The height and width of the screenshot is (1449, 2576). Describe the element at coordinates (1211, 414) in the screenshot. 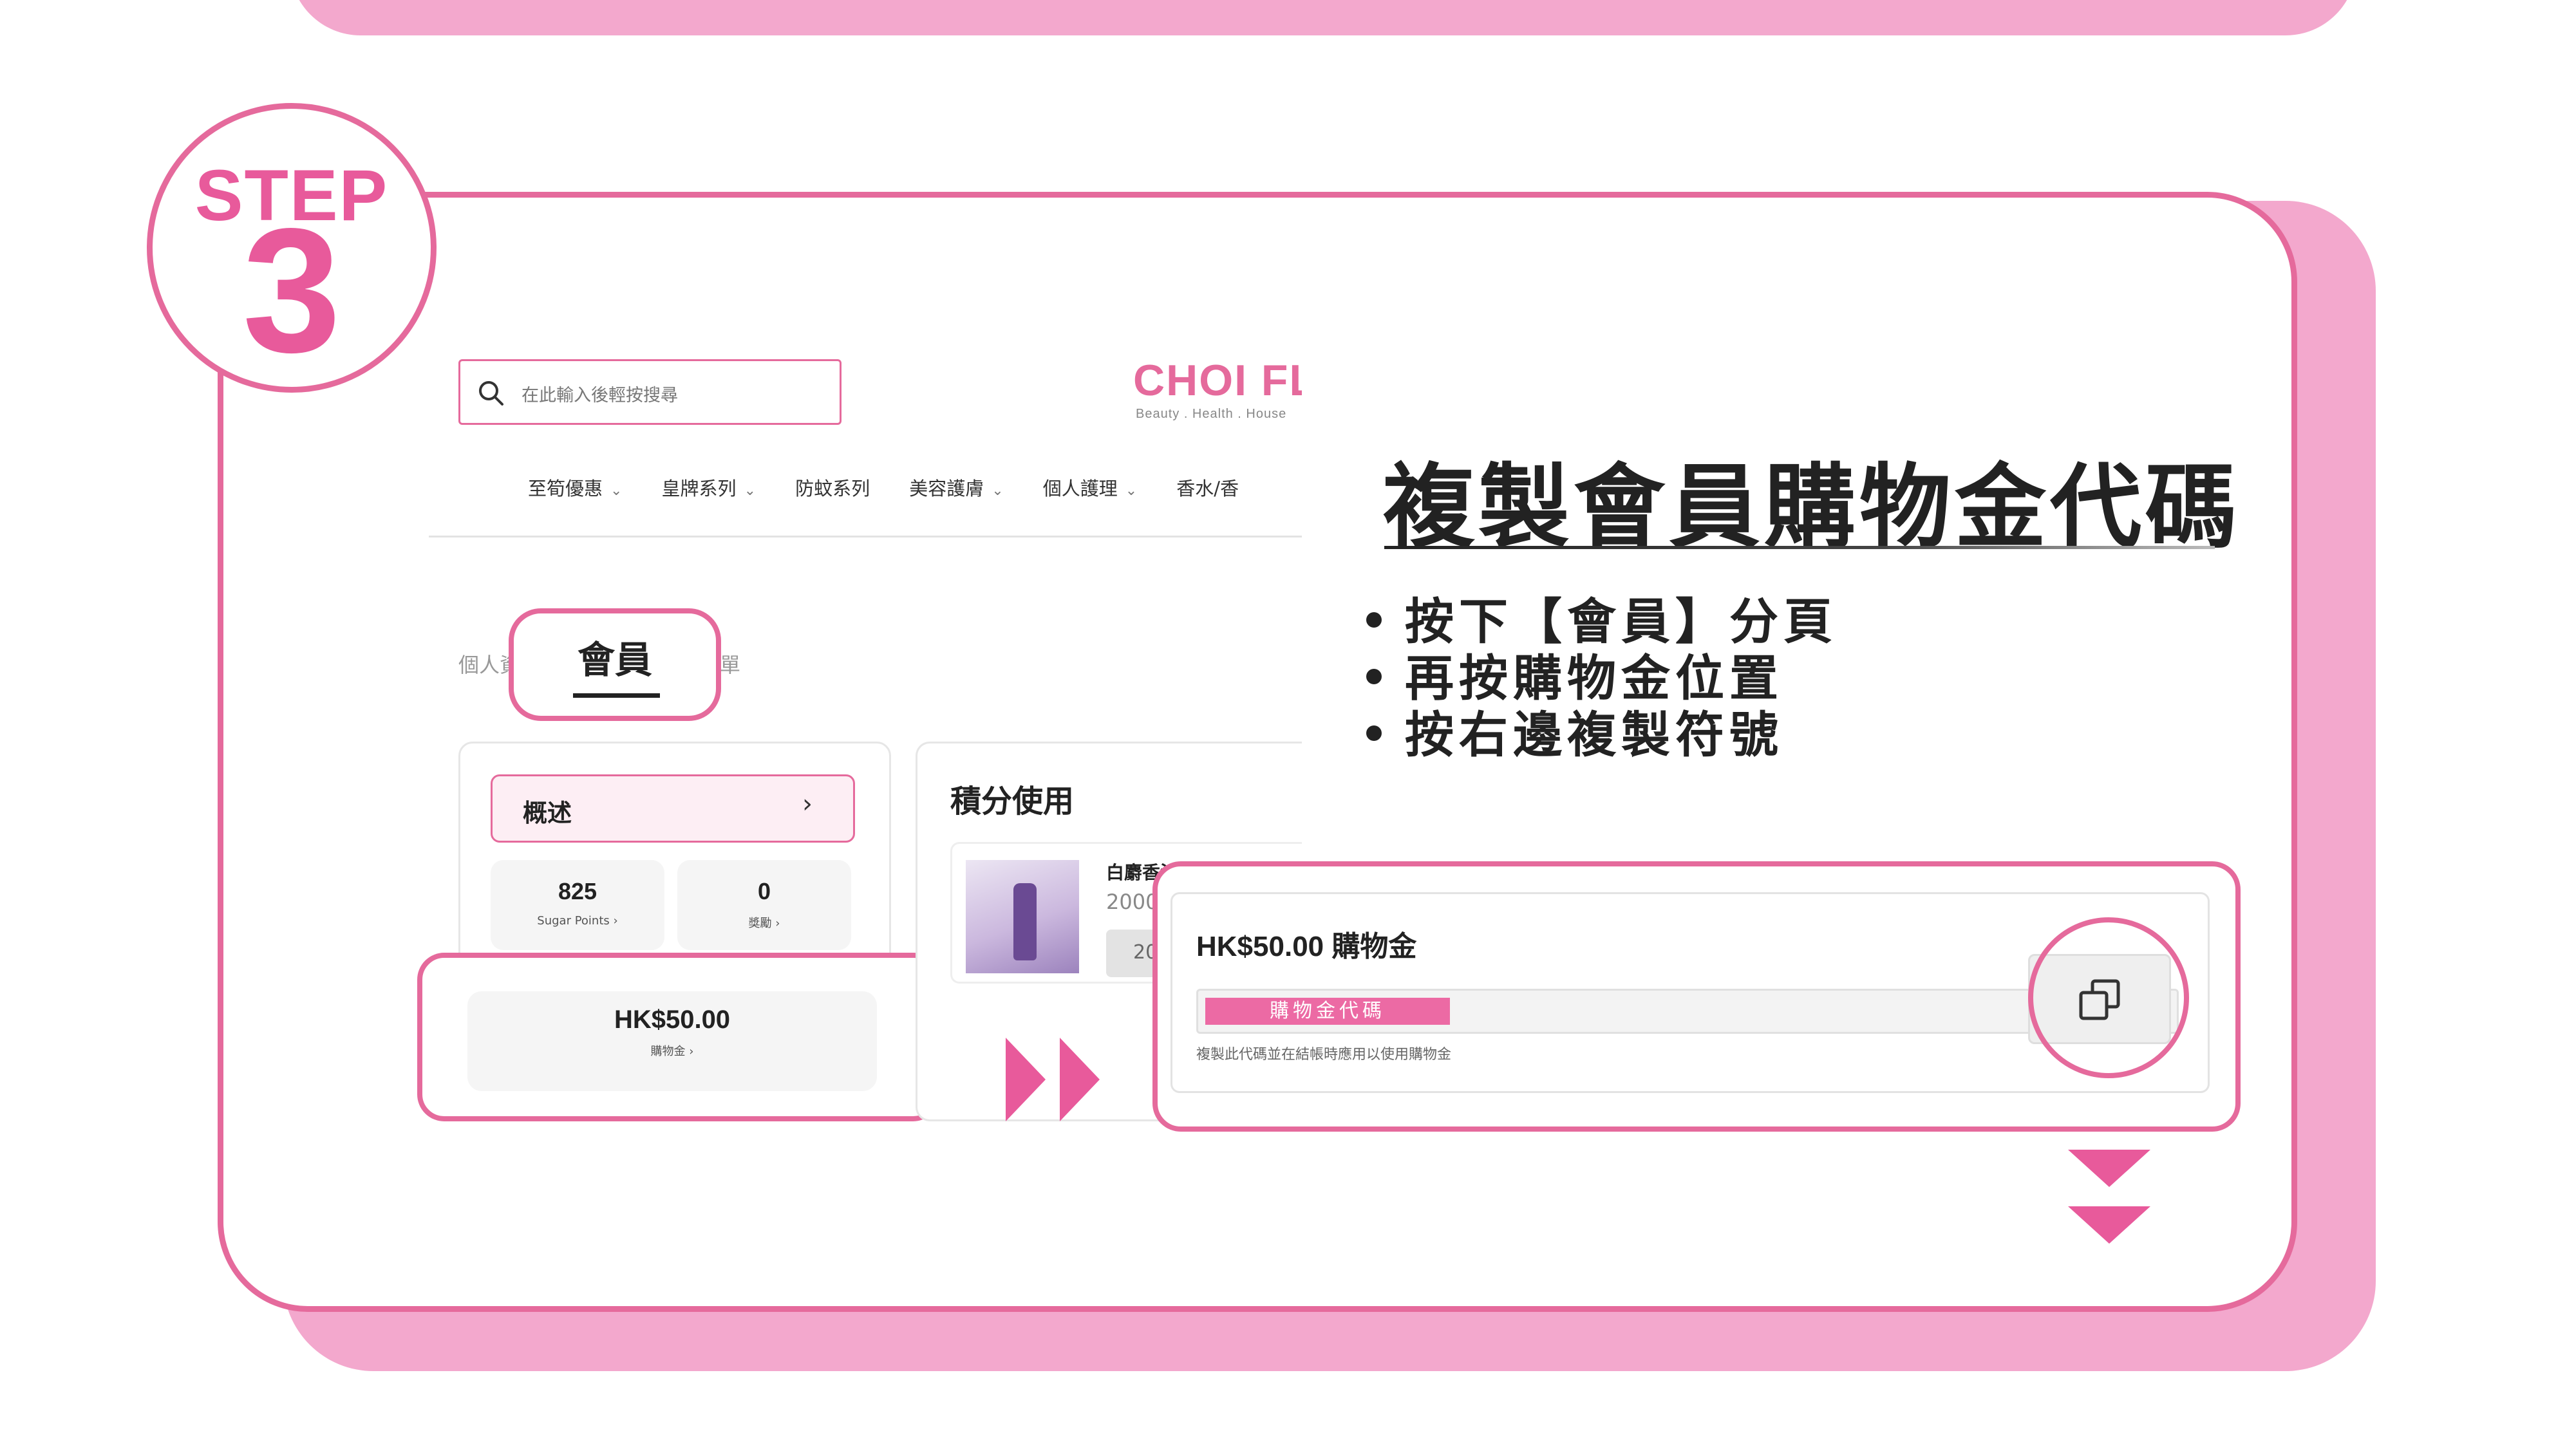

I see `logo-tagline: Beauty . Health . House` at that location.